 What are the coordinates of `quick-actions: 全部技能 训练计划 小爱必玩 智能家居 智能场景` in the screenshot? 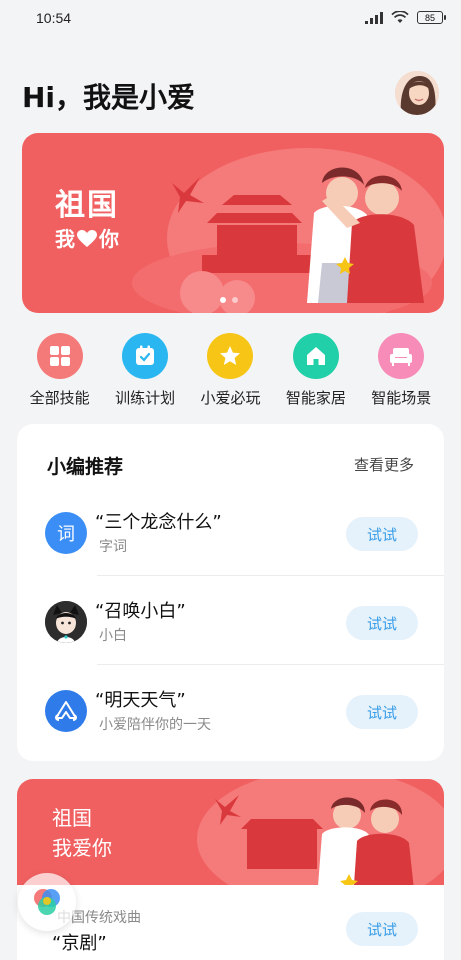 It's located at (230, 370).